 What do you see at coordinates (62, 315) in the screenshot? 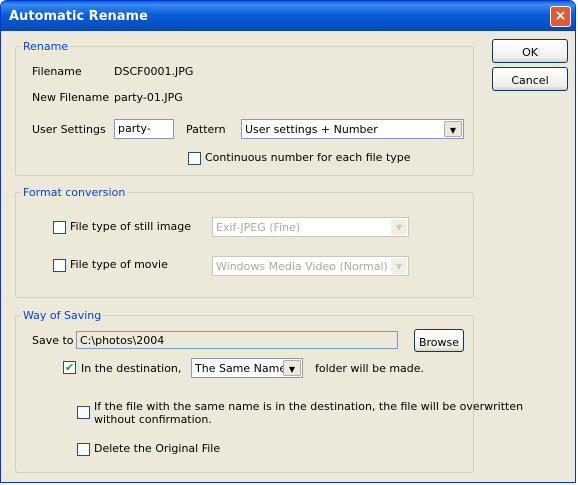
I see `way-of-saving-legend: Way of Saving` at bounding box center [62, 315].